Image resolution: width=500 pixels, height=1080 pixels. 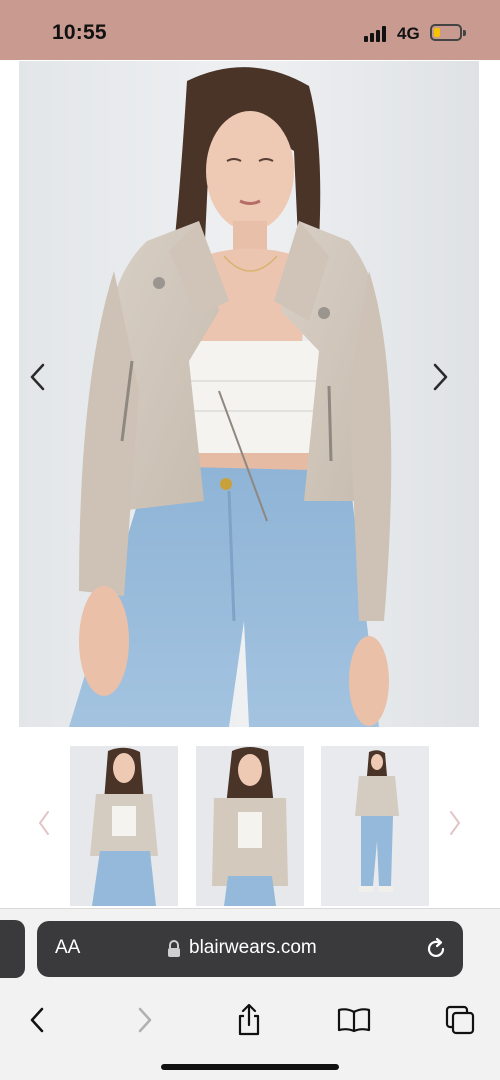 I want to click on status-bar: 10:55 4G, so click(x=250, y=30).